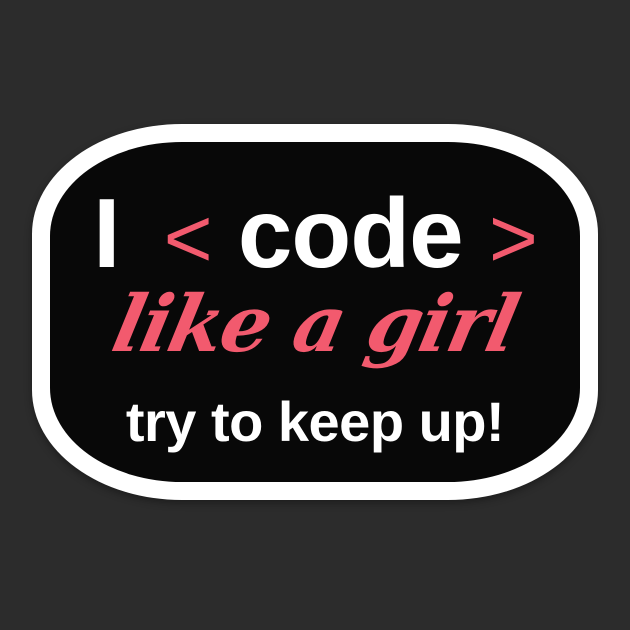 Image resolution: width=630 pixels, height=630 pixels. What do you see at coordinates (315, 421) in the screenshot?
I see `try-to-keep-up-text: try to keep up!` at bounding box center [315, 421].